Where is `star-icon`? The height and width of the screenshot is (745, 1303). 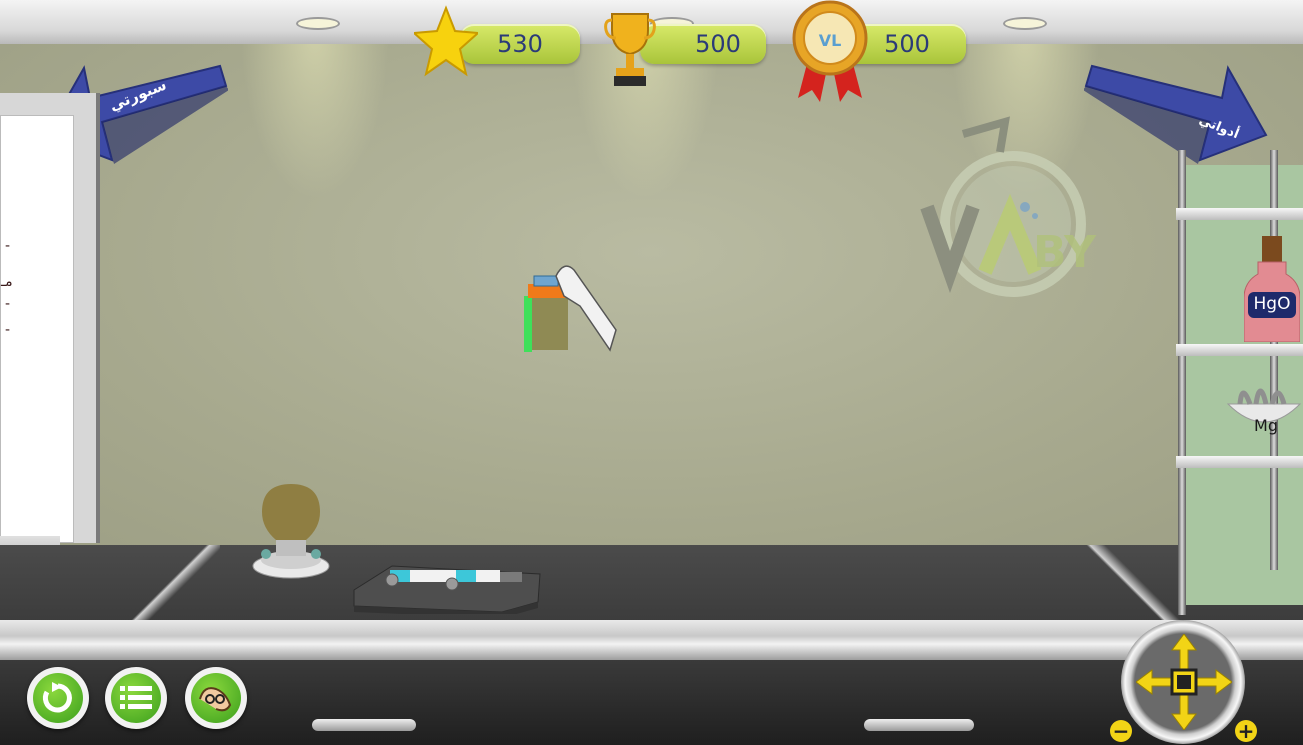
star-icon is located at coordinates (446, 41).